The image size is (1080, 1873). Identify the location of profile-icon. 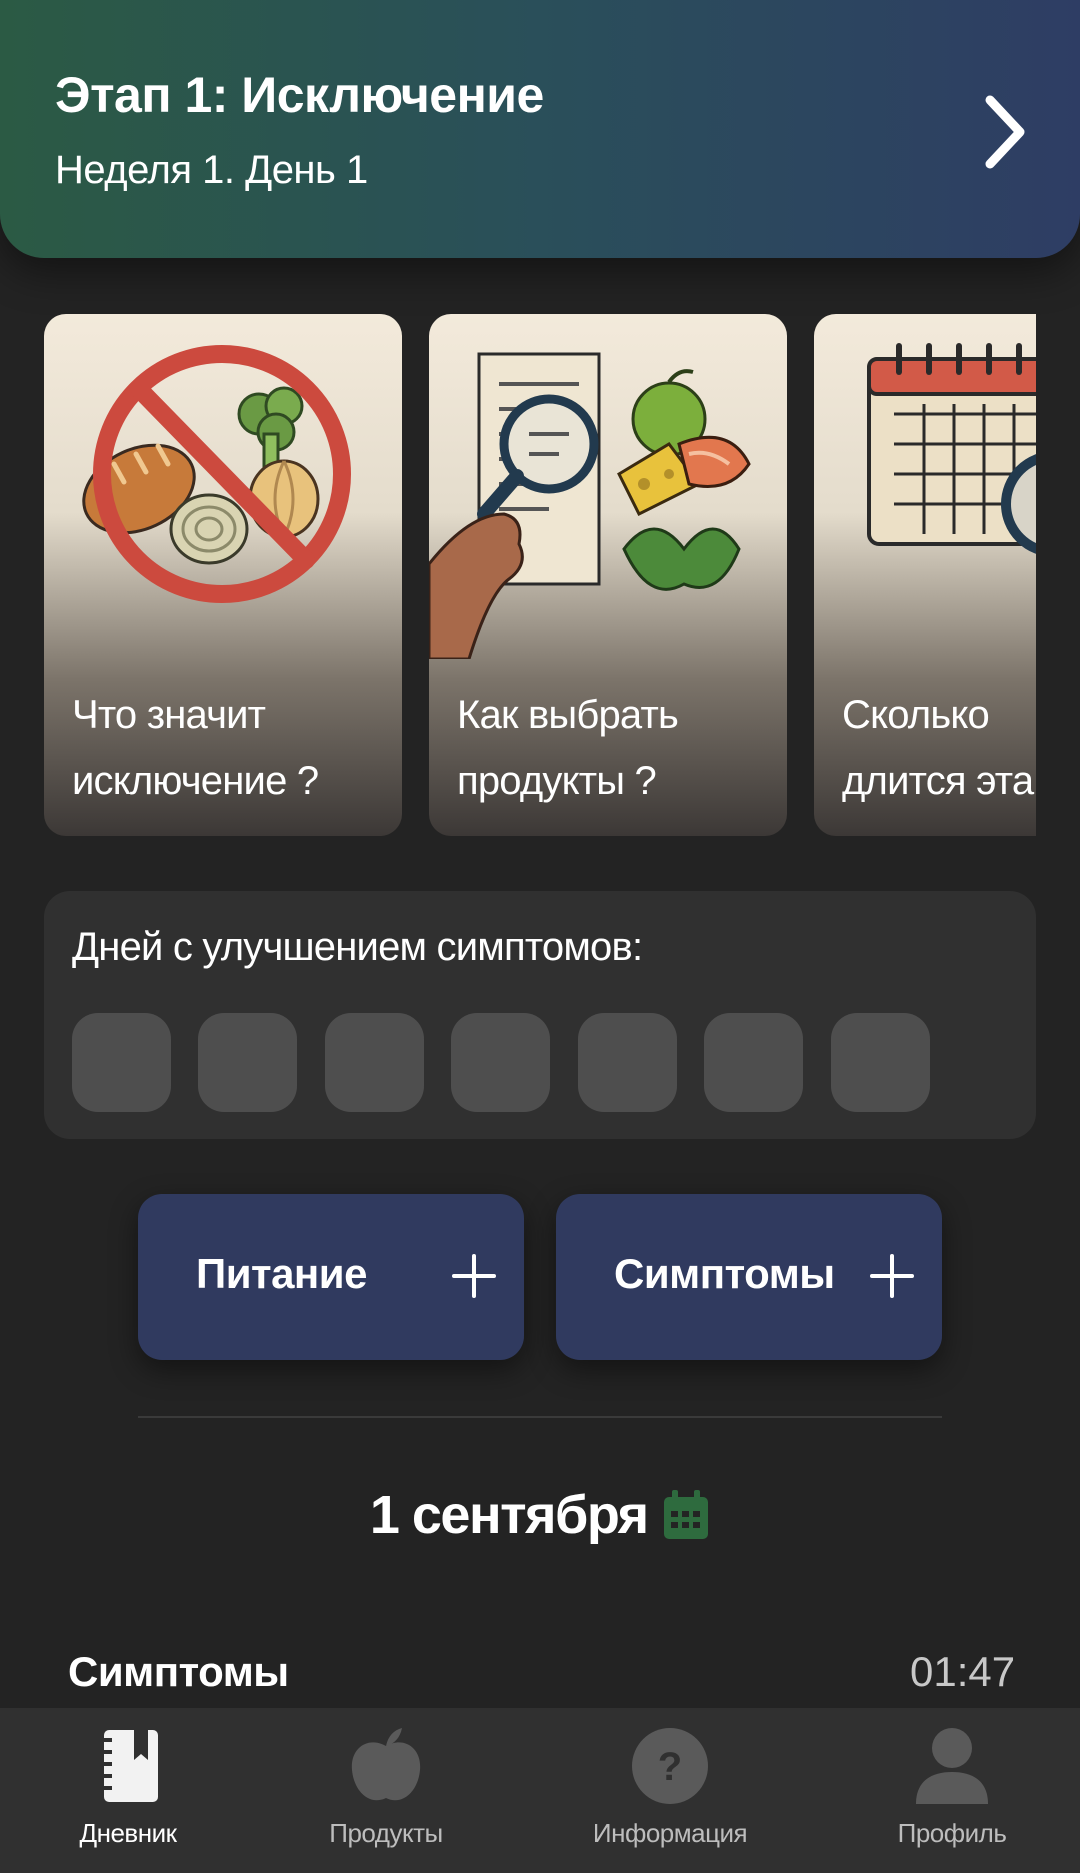
(952, 1766).